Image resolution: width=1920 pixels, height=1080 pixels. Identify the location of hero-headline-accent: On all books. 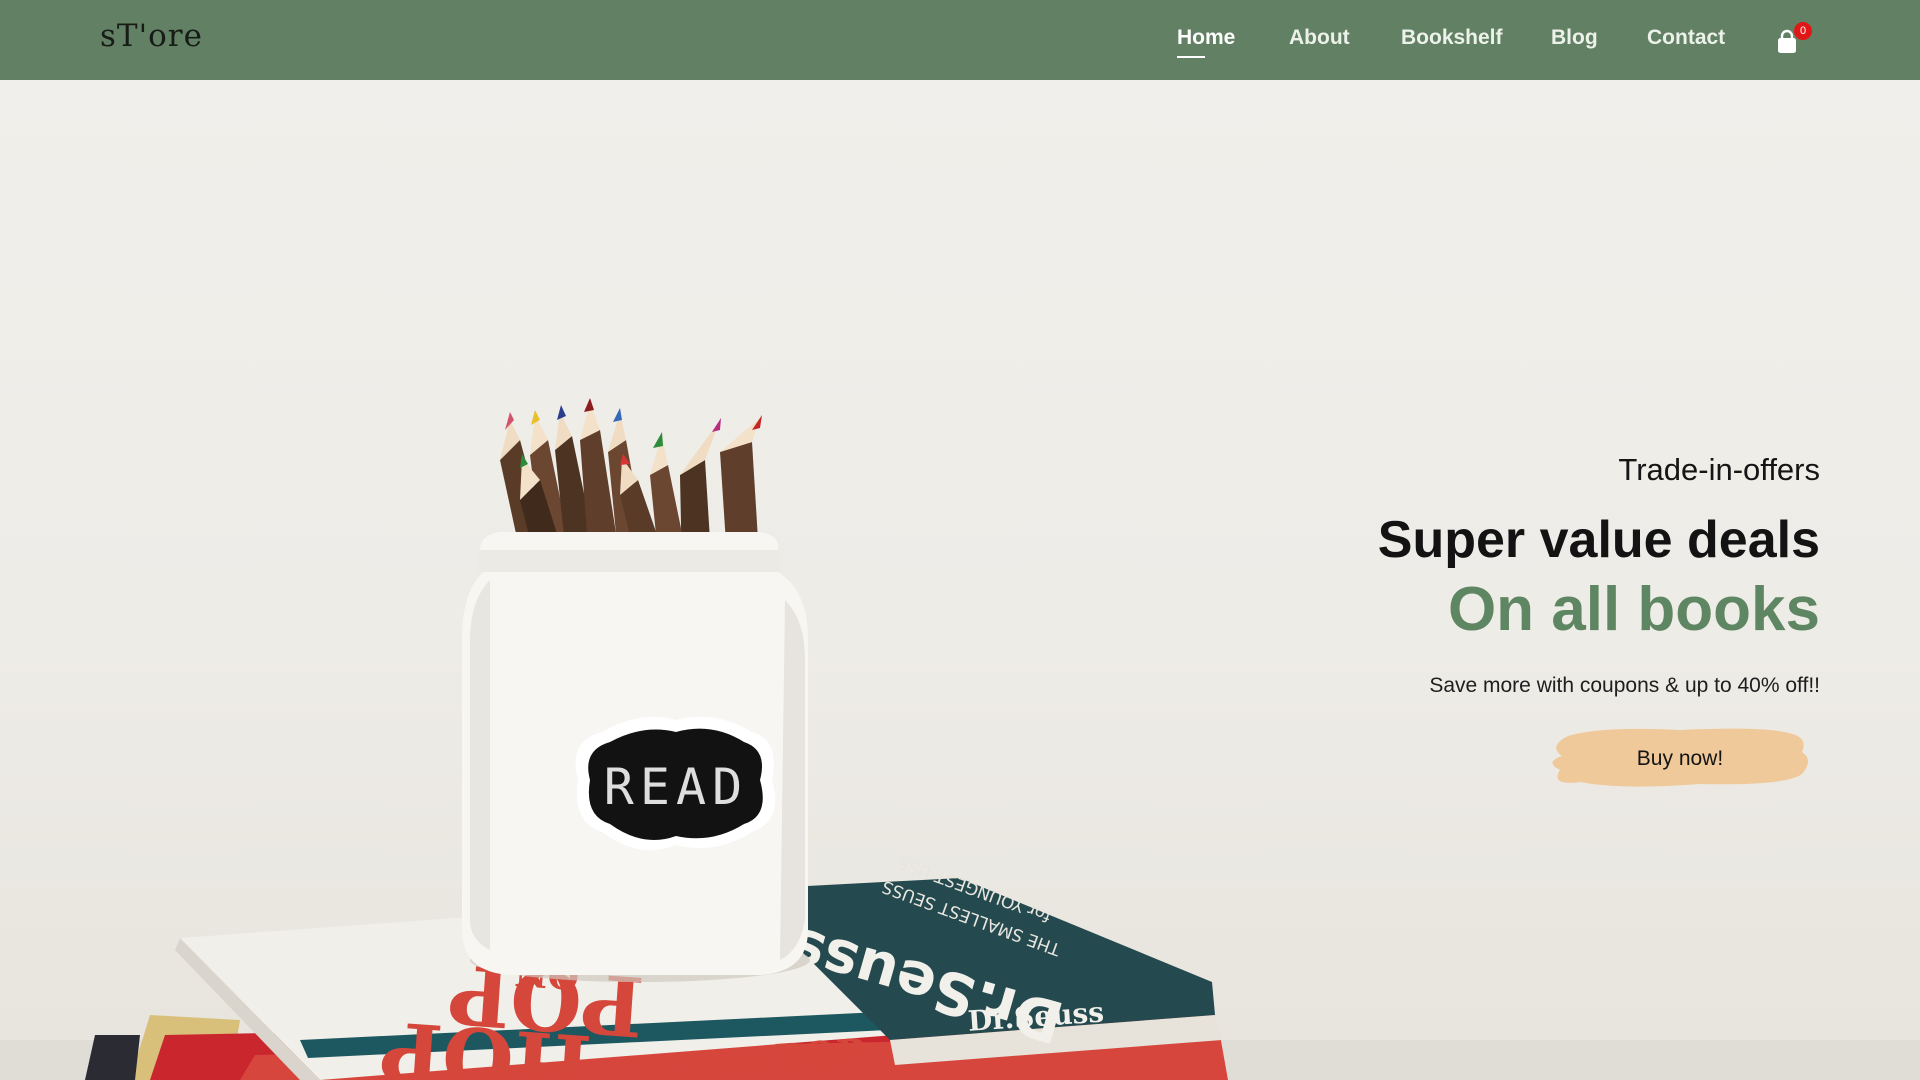
(1633, 609).